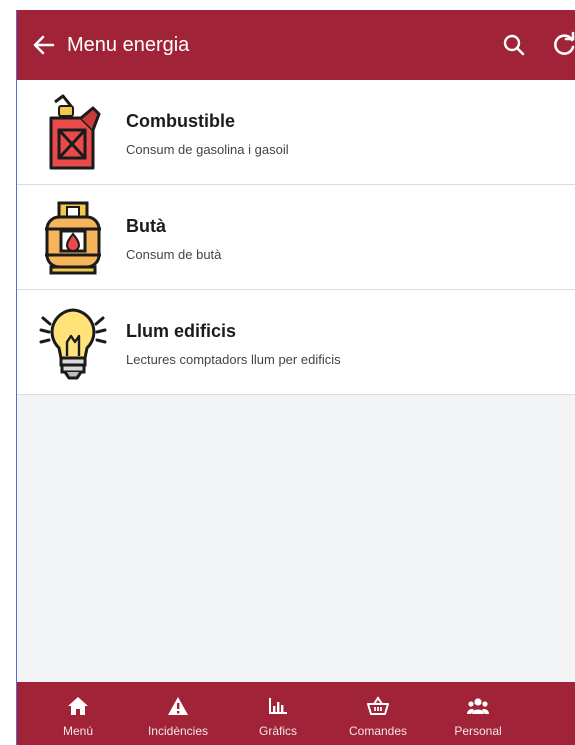  What do you see at coordinates (146, 226) in the screenshot?
I see `item-title: Butà` at bounding box center [146, 226].